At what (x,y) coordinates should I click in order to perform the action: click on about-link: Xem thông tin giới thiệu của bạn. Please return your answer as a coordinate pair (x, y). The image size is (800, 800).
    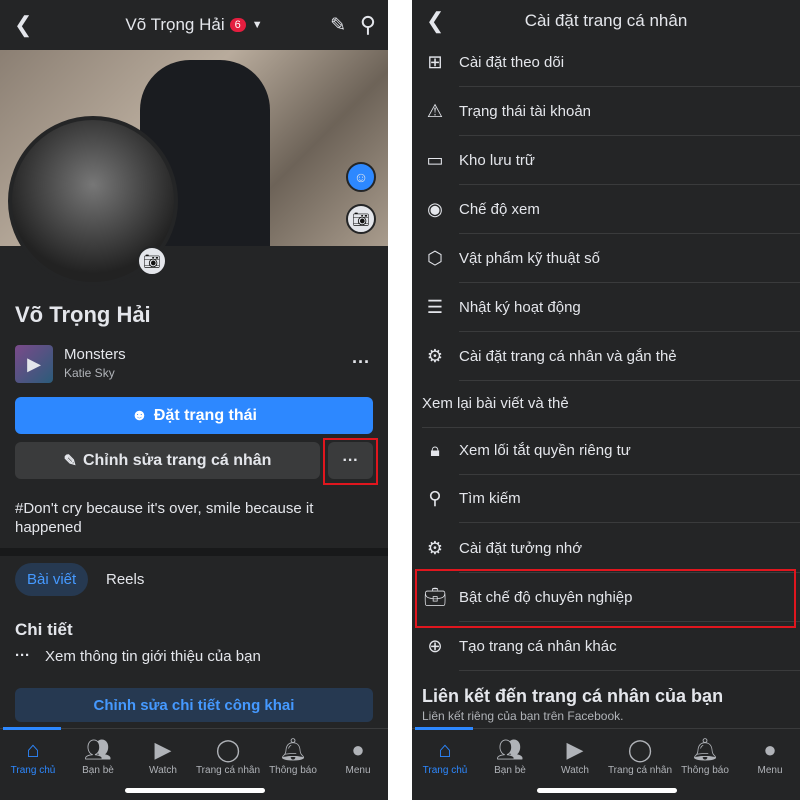
    Looking at the image, I should click on (153, 656).